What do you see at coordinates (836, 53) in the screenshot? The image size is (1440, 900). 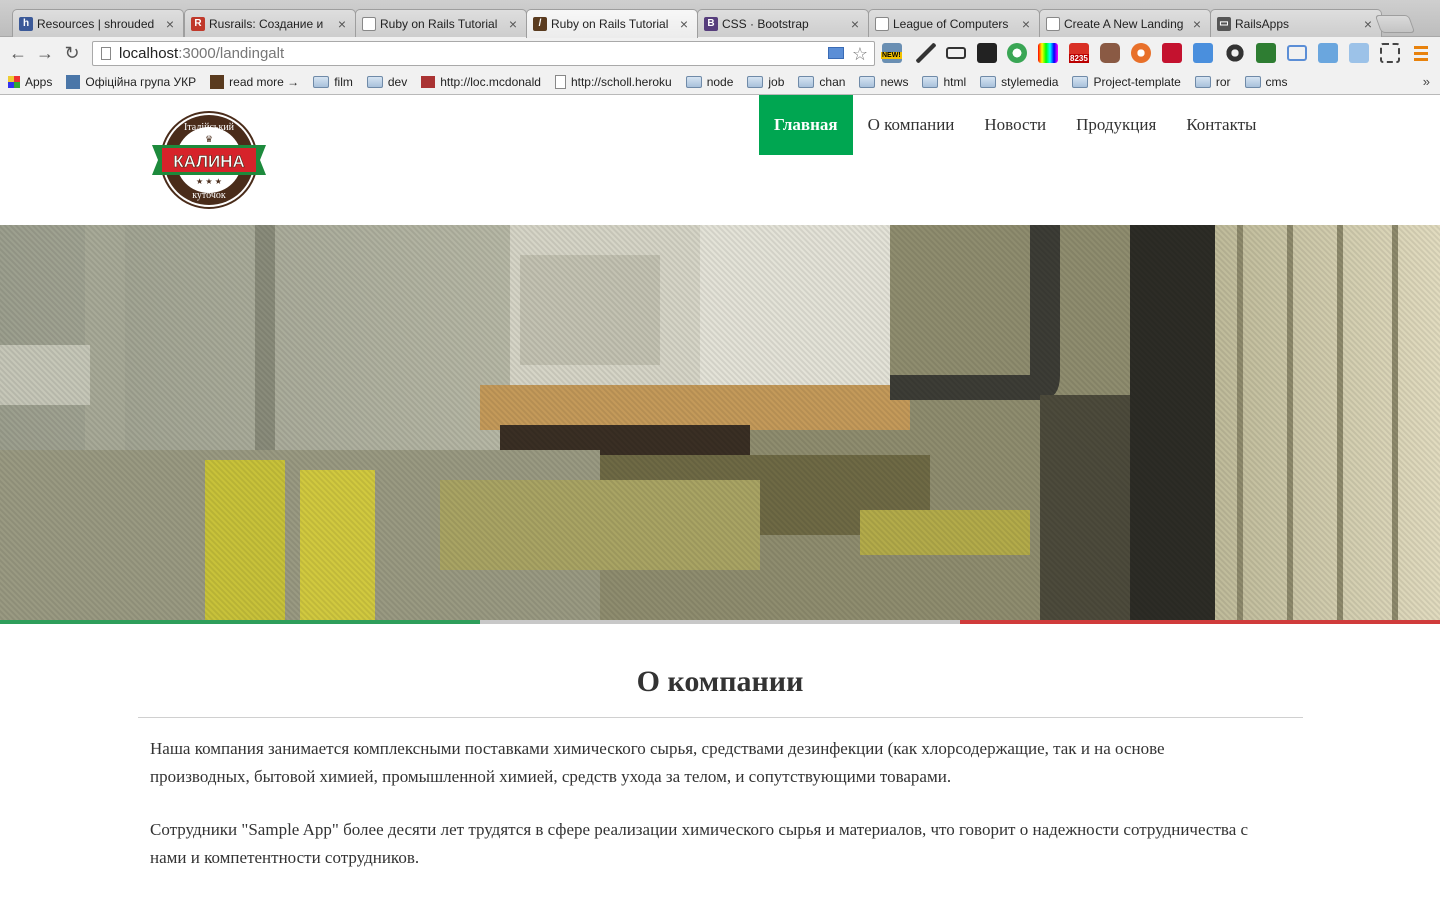 I see `rss-icon` at bounding box center [836, 53].